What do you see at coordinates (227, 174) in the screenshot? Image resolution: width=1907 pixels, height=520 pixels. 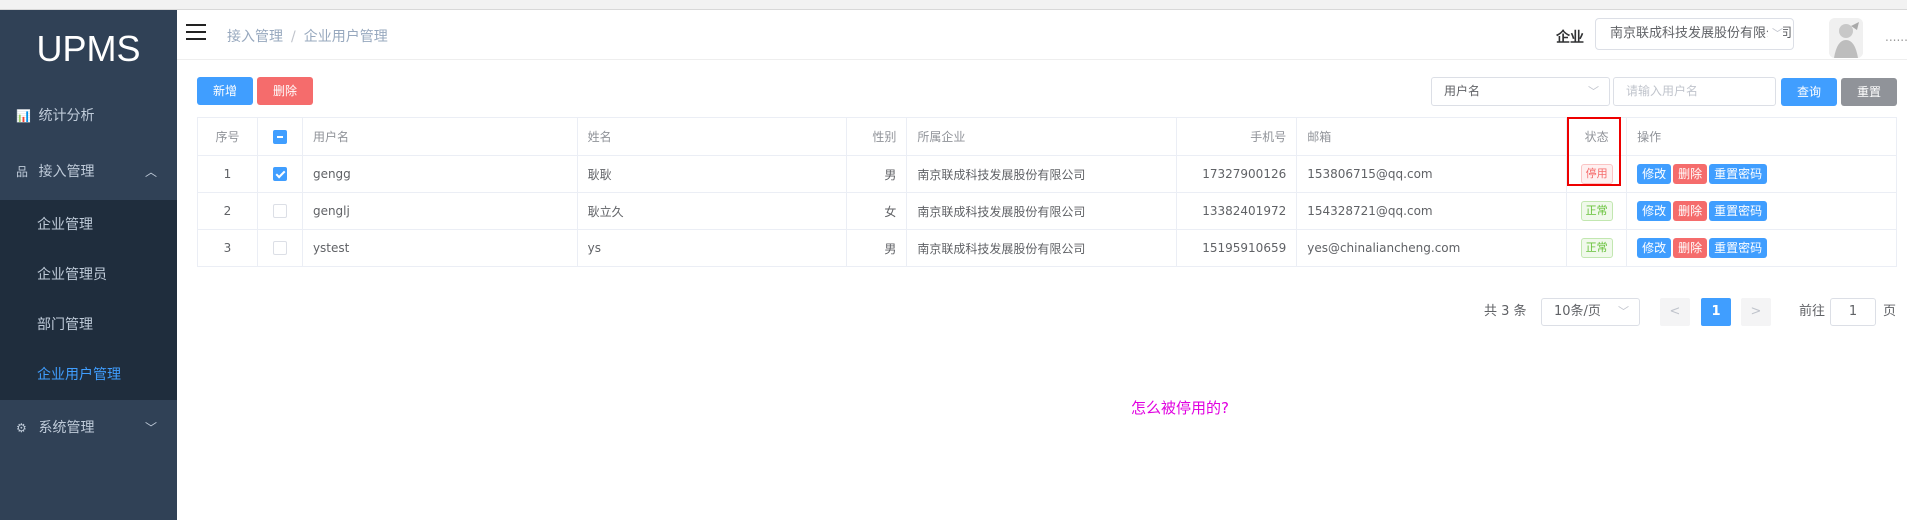 I see `cell-index: 1` at bounding box center [227, 174].